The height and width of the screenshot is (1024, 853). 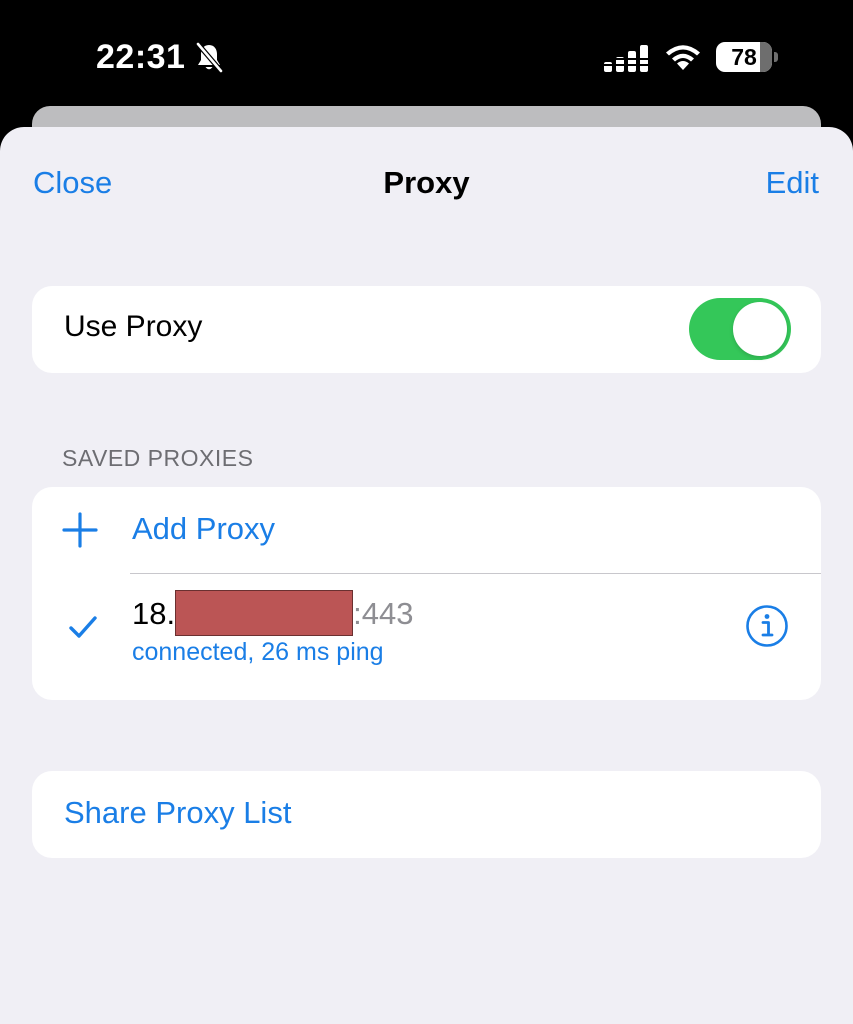 What do you see at coordinates (683, 57) in the screenshot?
I see `wifi-icon` at bounding box center [683, 57].